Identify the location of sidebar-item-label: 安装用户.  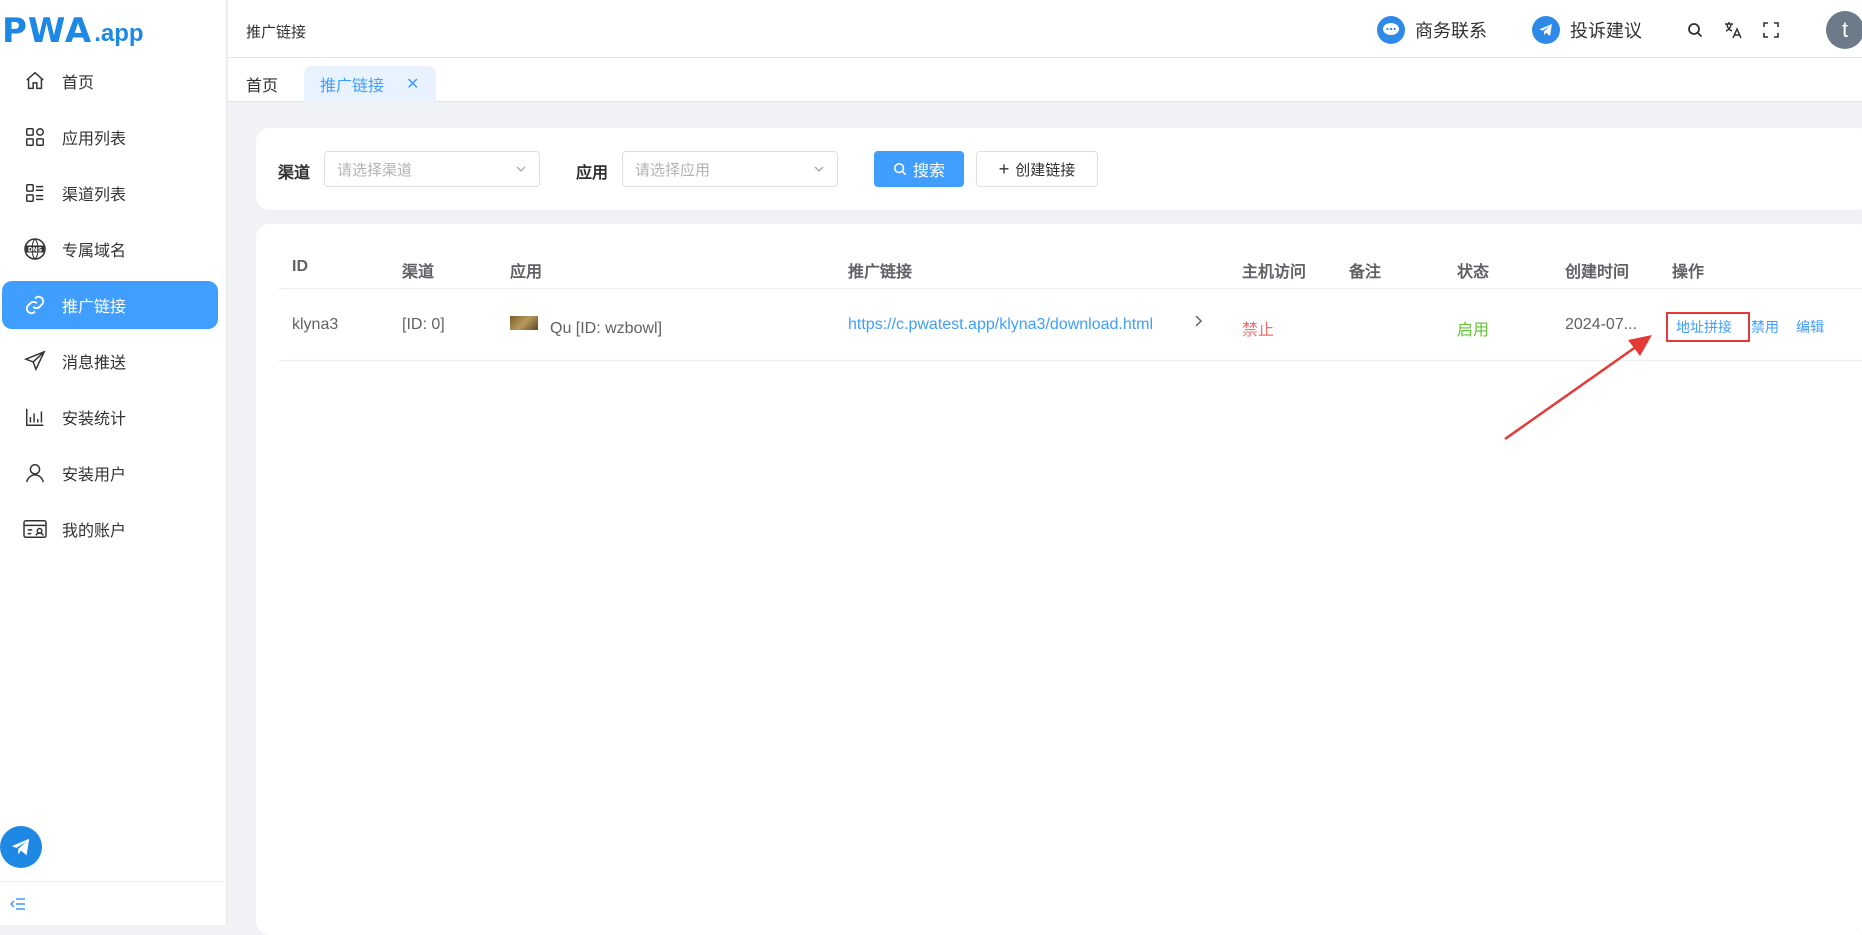
(94, 473).